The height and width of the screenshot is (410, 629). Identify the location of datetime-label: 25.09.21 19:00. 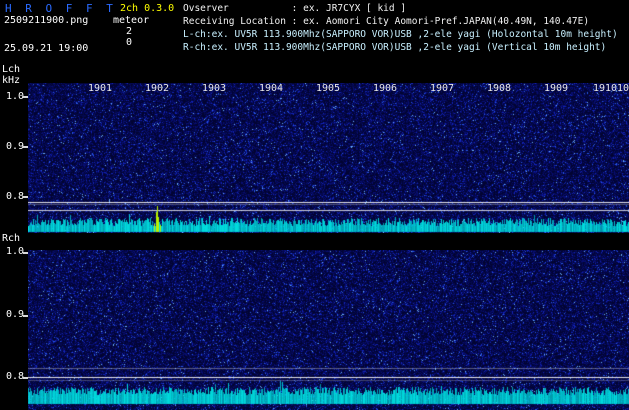
(46, 48).